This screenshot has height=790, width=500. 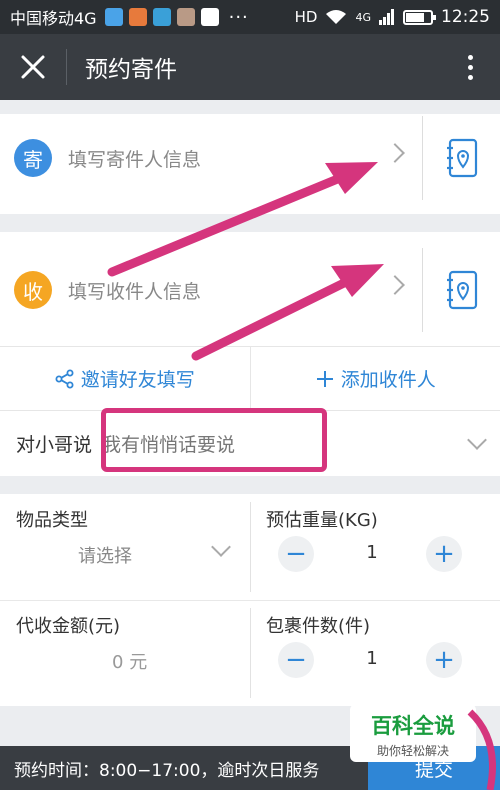 What do you see at coordinates (324, 378) in the screenshot?
I see `plus-icon` at bounding box center [324, 378].